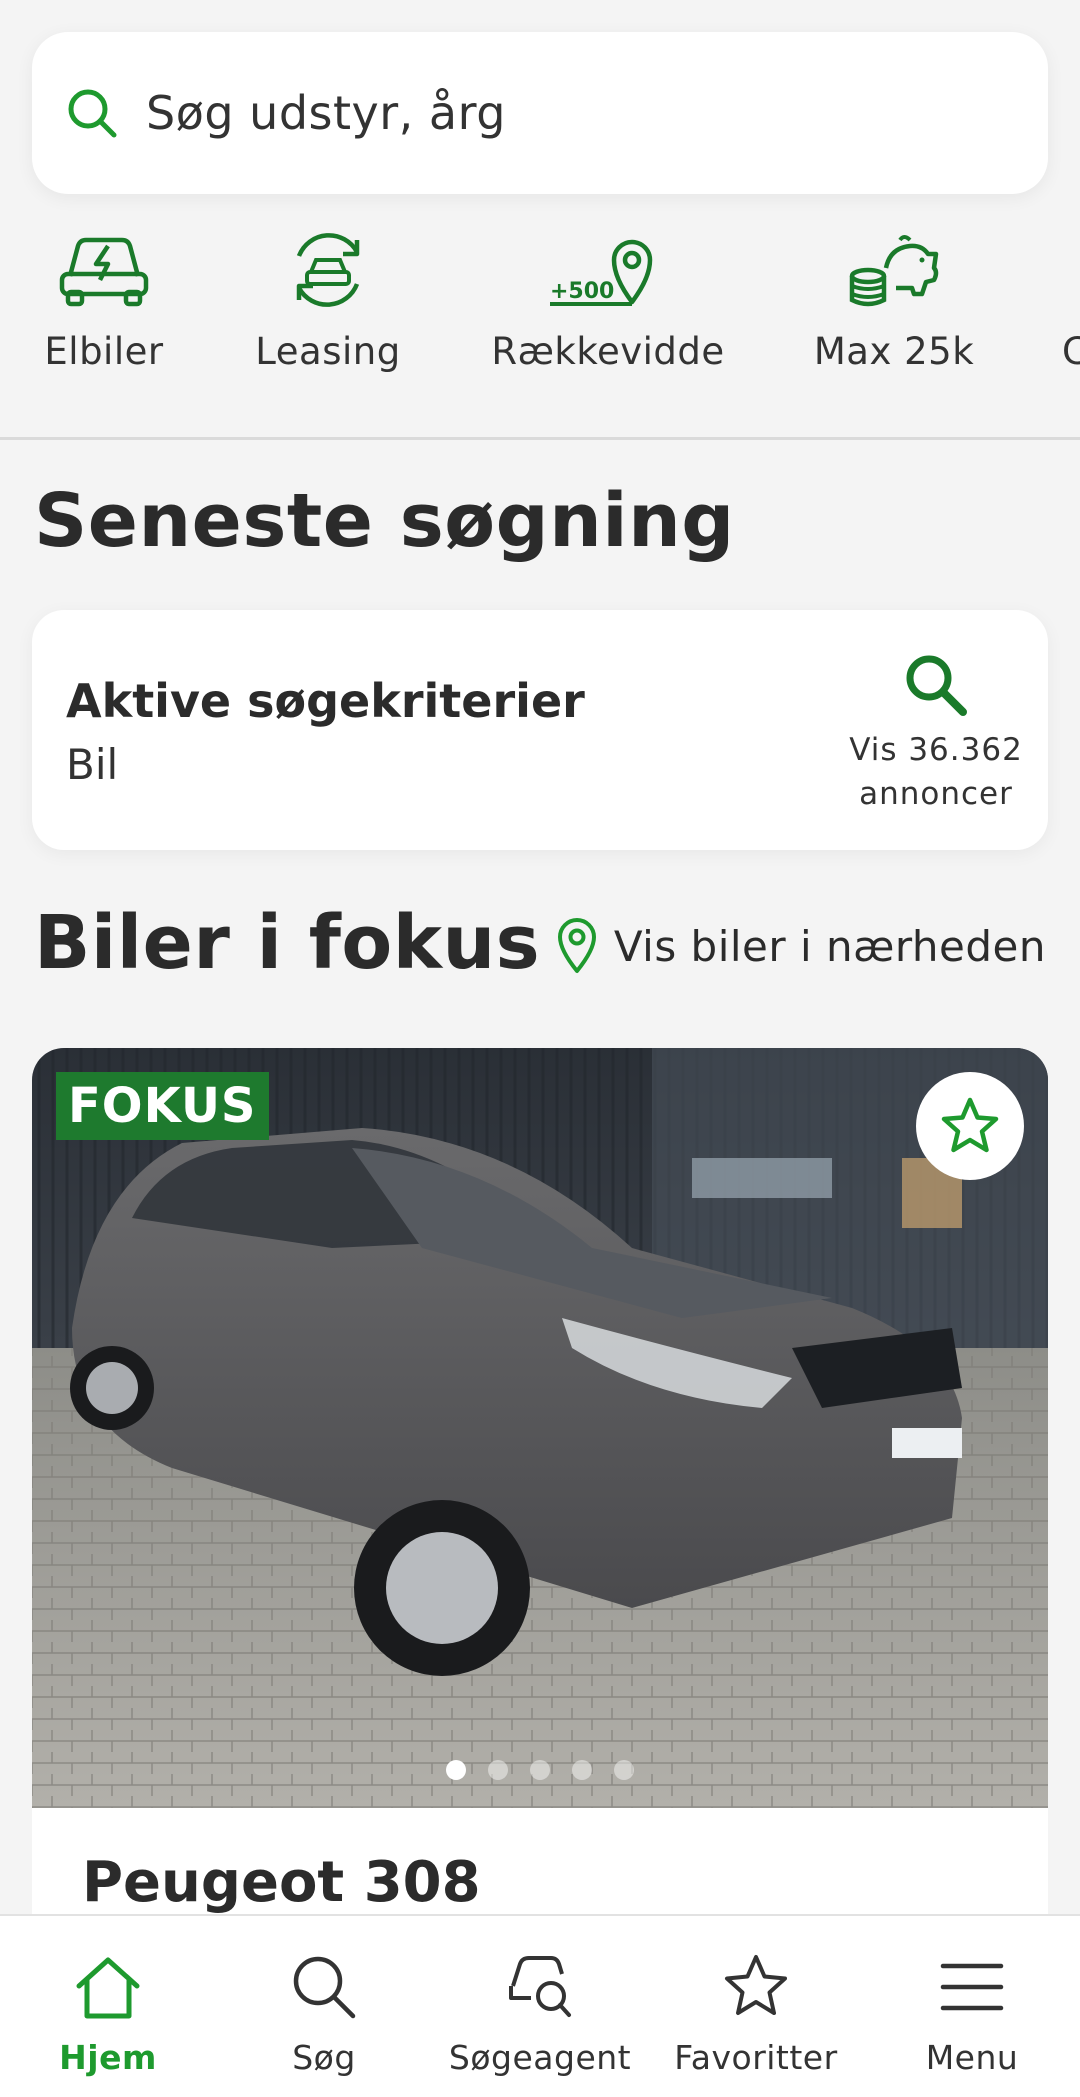  What do you see at coordinates (1048, 283) in the screenshot?
I see `category-partial: C` at bounding box center [1048, 283].